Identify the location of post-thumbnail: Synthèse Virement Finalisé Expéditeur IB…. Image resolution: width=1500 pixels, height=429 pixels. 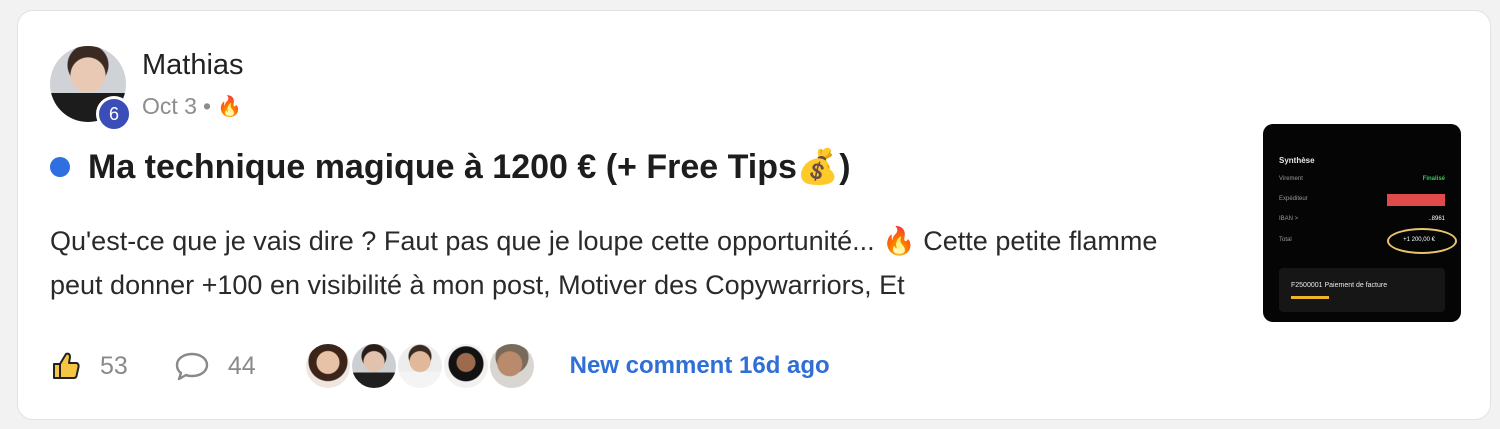
(1362, 223).